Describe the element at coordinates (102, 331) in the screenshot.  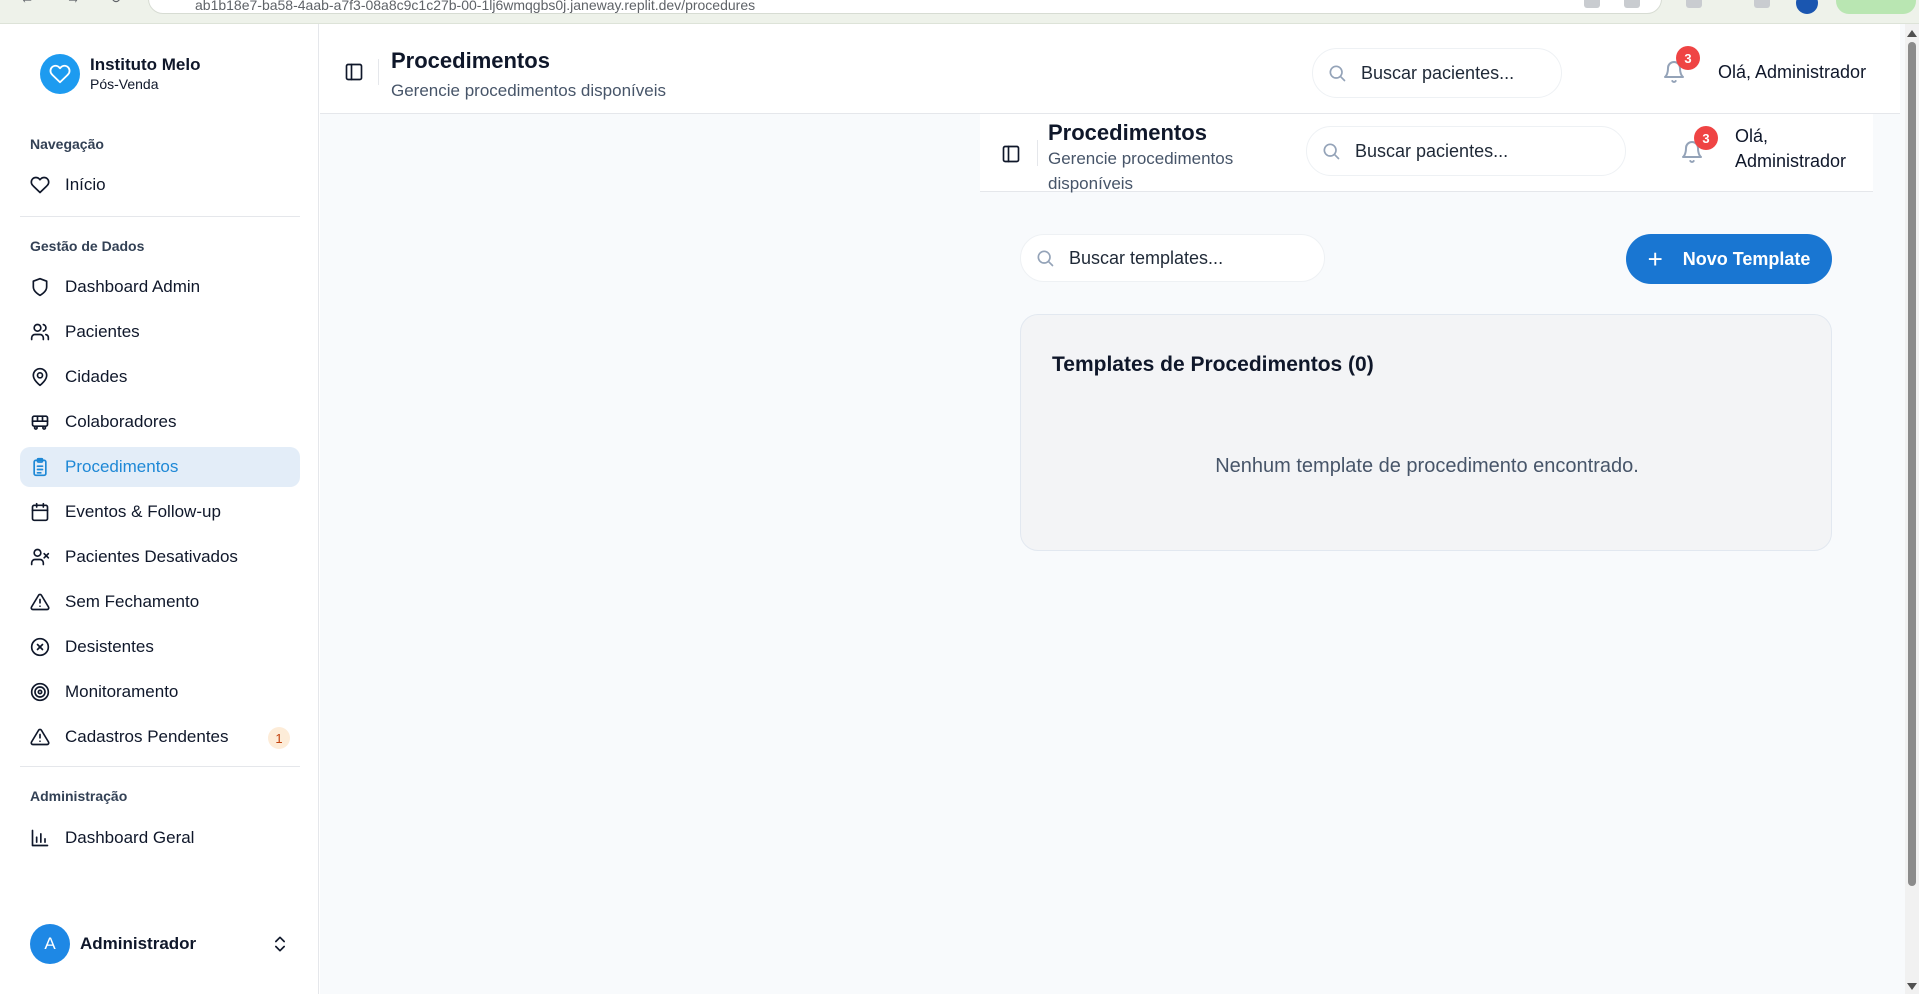
I see `sidebar-item-label: Pacientes` at that location.